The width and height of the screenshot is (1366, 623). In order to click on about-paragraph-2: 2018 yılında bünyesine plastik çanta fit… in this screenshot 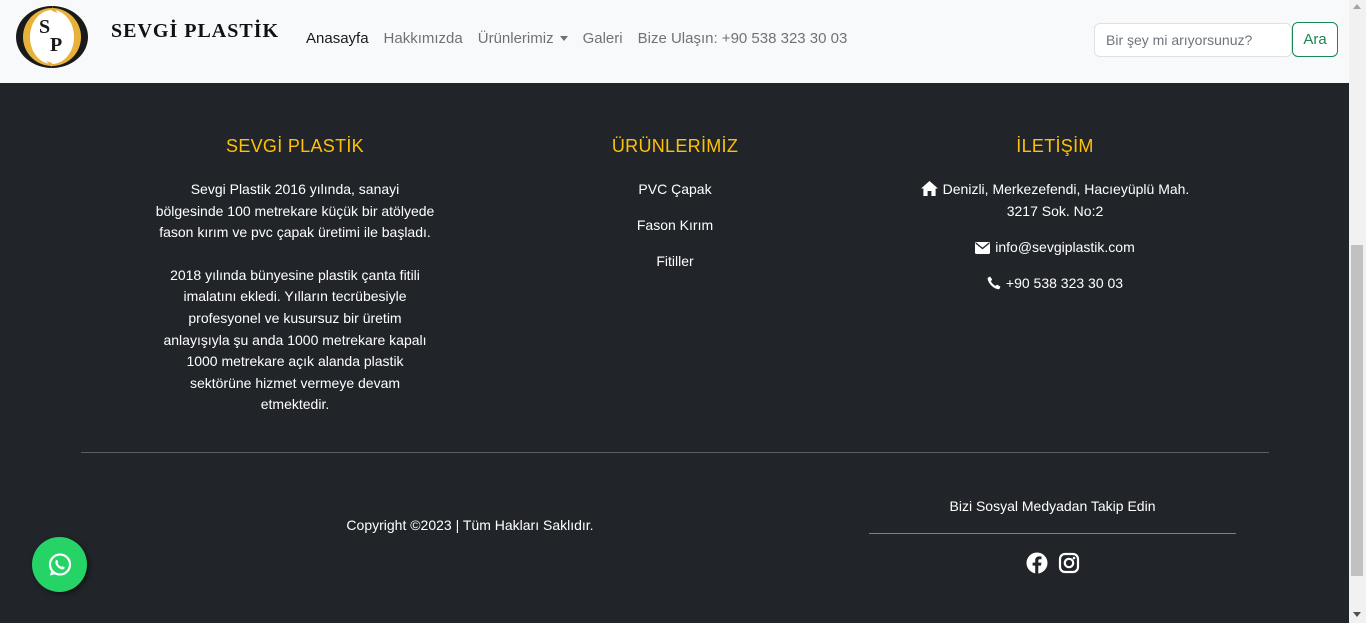, I will do `click(295, 339)`.